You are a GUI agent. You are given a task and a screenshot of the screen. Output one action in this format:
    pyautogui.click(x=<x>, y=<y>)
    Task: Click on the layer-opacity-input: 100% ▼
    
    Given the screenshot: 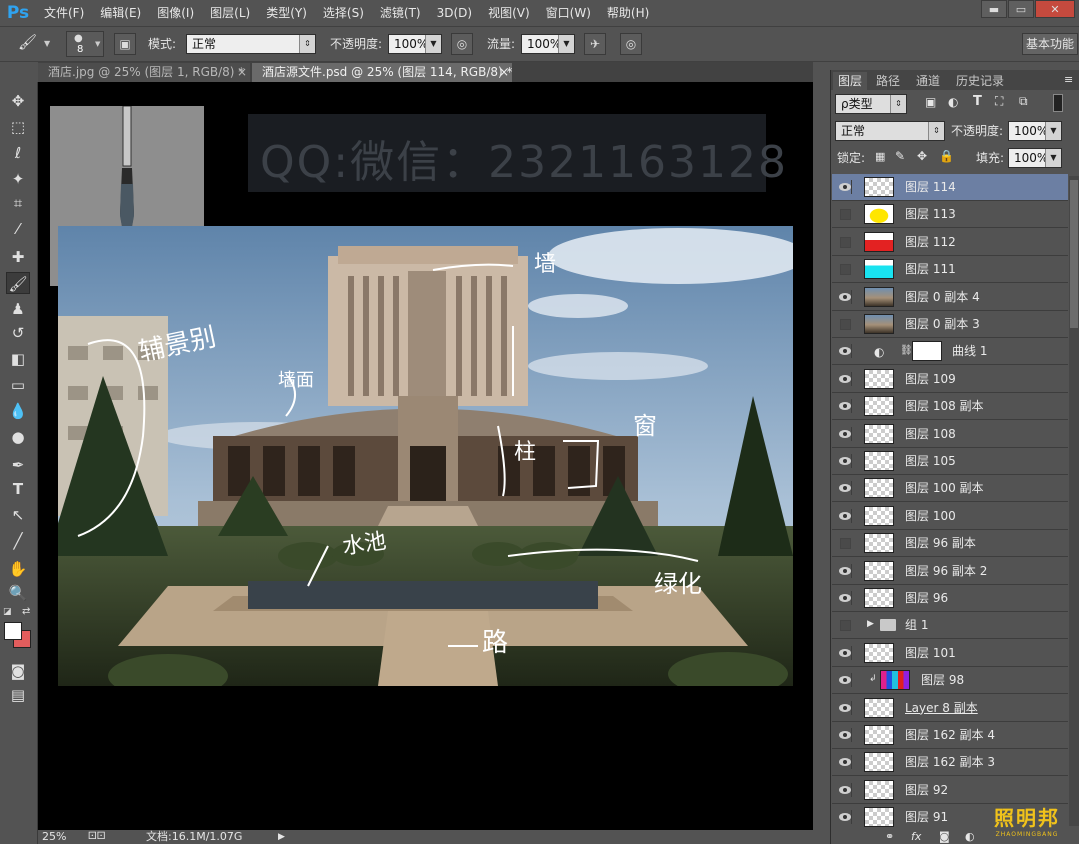 What is the action you would take?
    pyautogui.click(x=1035, y=131)
    